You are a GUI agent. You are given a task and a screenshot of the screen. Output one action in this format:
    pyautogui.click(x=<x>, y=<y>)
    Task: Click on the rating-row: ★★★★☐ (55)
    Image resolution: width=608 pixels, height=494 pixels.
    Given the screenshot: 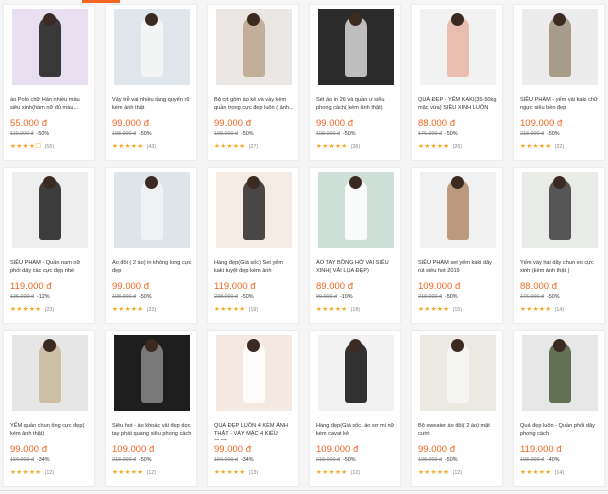 What is the action you would take?
    pyautogui.click(x=32, y=146)
    